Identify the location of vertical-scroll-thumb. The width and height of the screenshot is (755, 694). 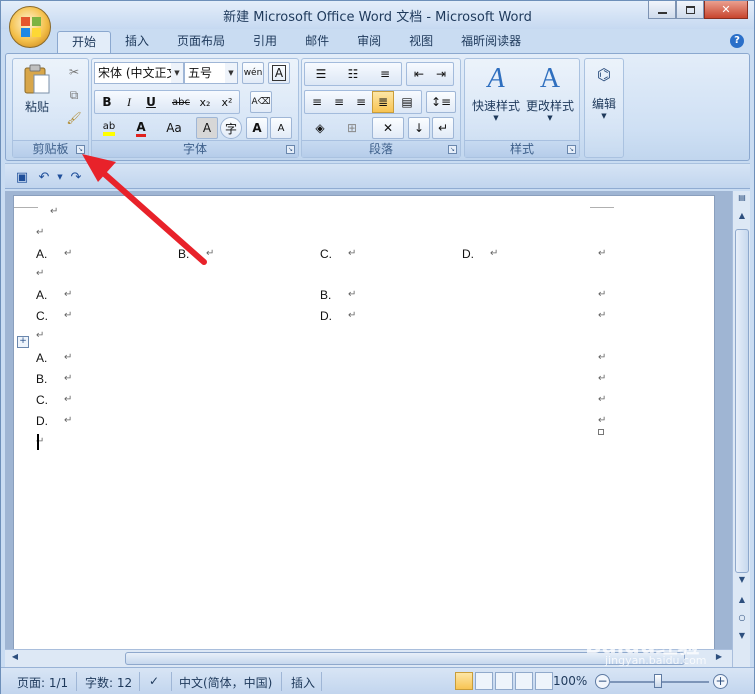
(742, 401).